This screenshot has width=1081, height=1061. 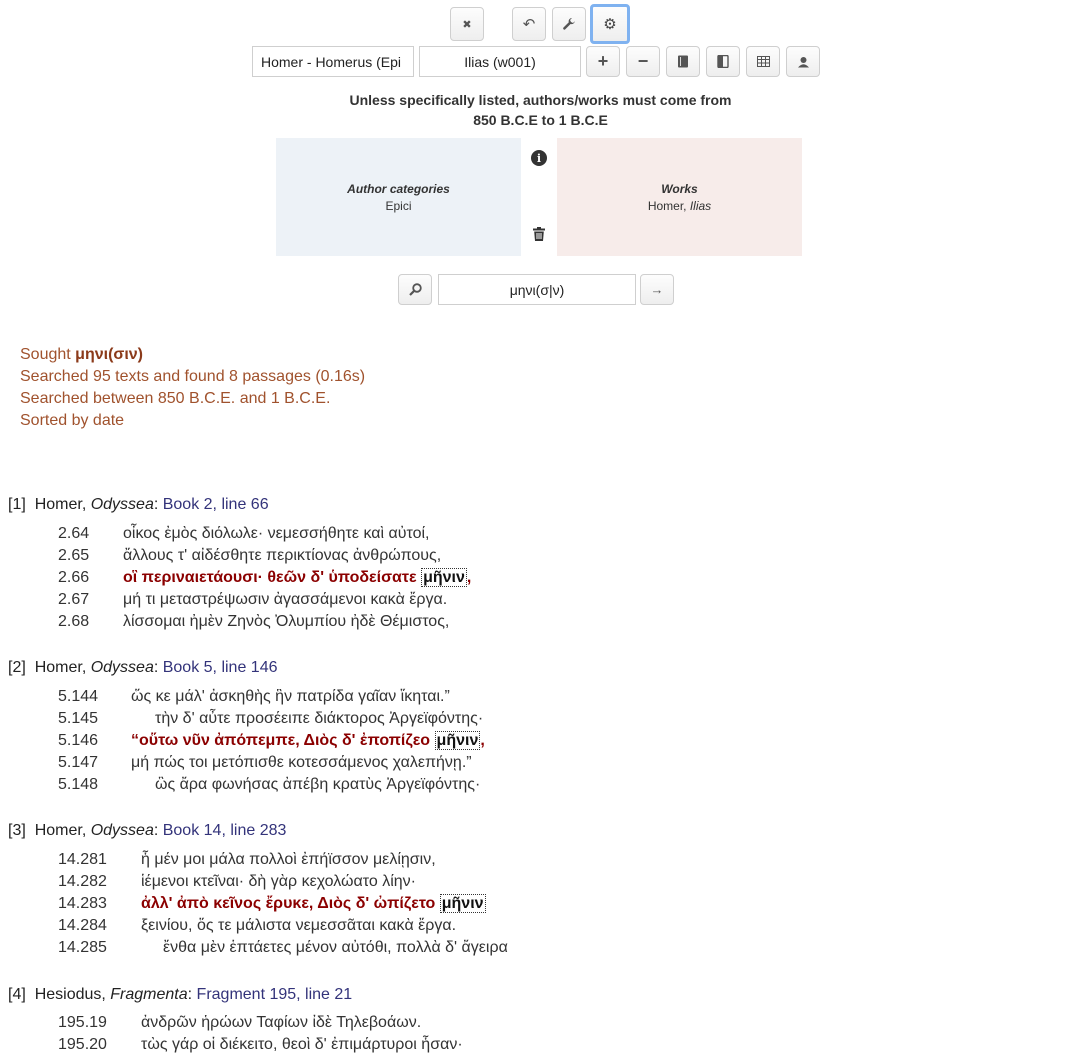 What do you see at coordinates (82, 947) in the screenshot?
I see `line-number: 14.285` at bounding box center [82, 947].